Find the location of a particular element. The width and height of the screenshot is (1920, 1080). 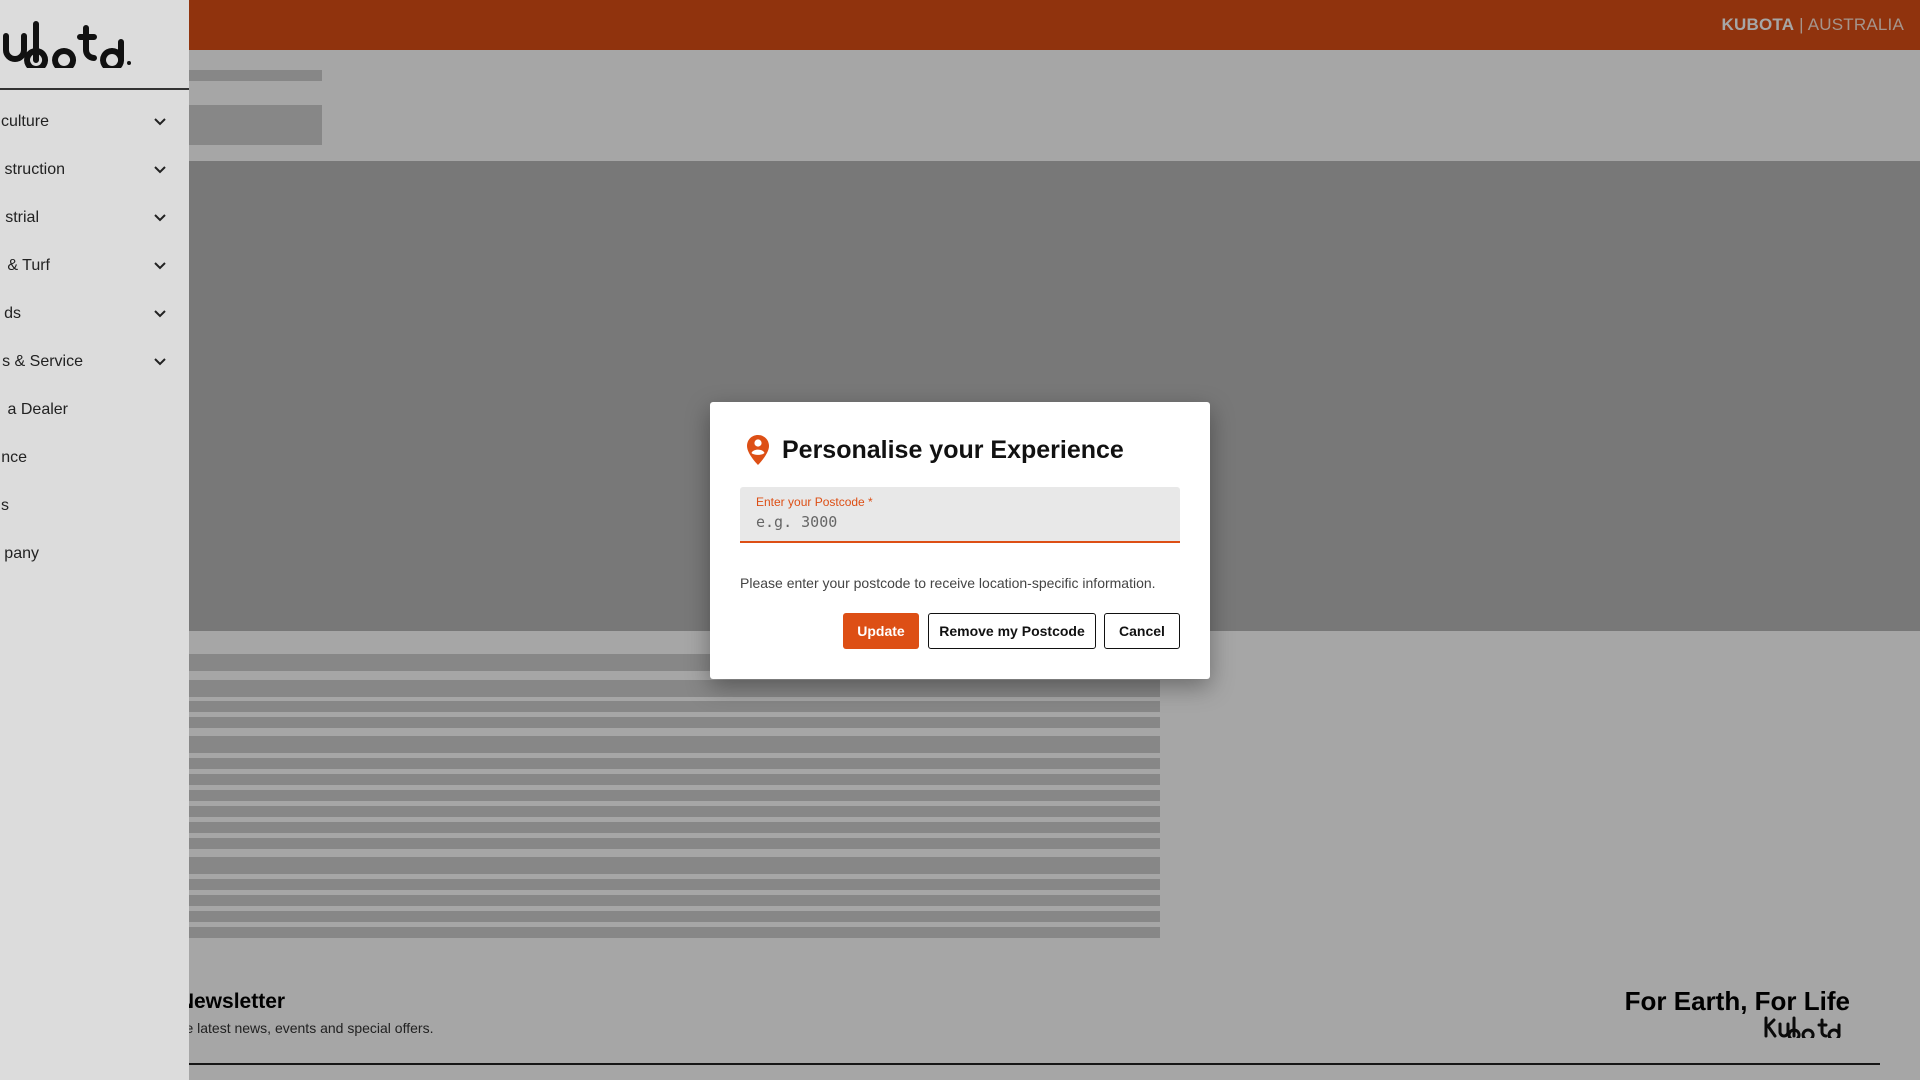

modal-title: Personalise your Experience is located at coordinates (953, 449).